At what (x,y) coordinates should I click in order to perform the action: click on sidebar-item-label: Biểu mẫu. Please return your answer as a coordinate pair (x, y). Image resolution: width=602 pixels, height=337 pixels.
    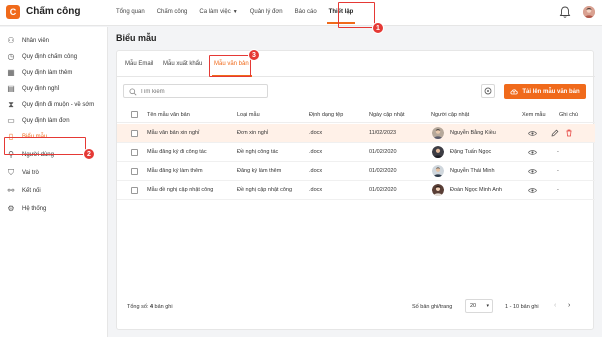
    Looking at the image, I should click on (35, 137).